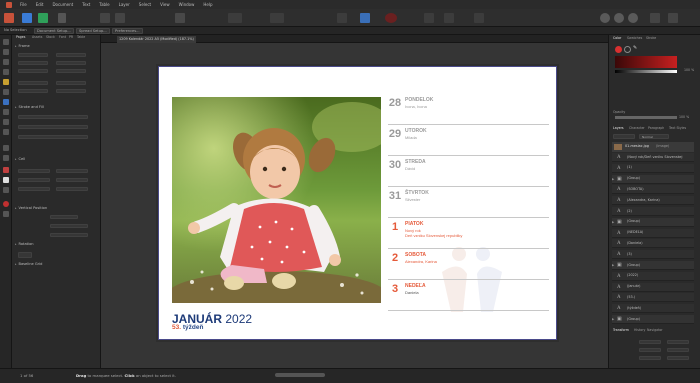 This screenshot has width=700, height=383. Describe the element at coordinates (618, 49) in the screenshot. I see `fill-color-well` at that location.